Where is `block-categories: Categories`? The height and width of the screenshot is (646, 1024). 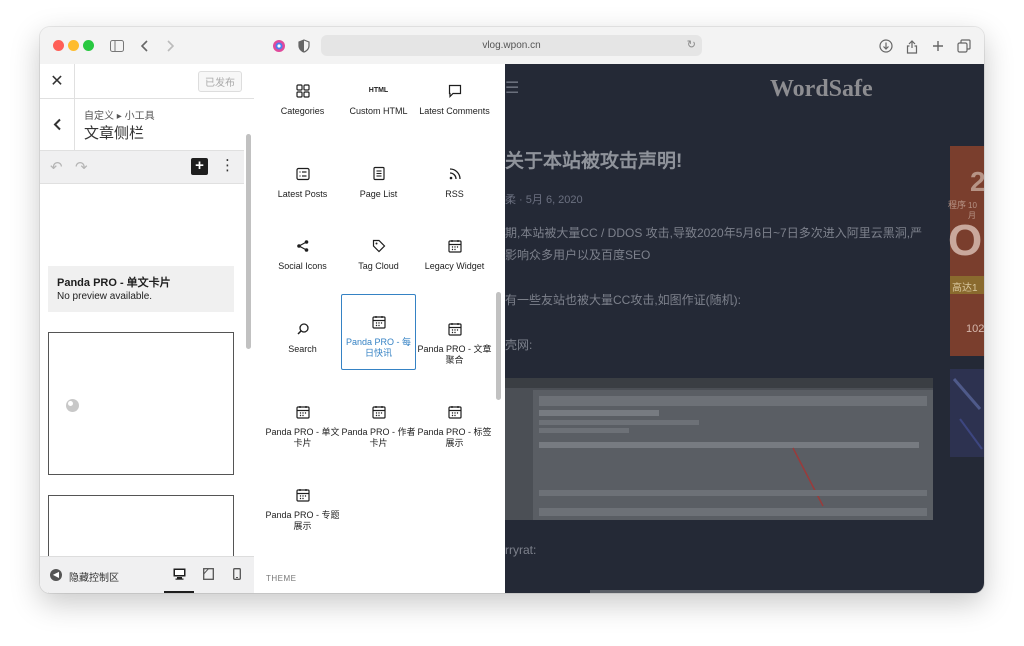
block-categories: Categories is located at coordinates (302, 102).